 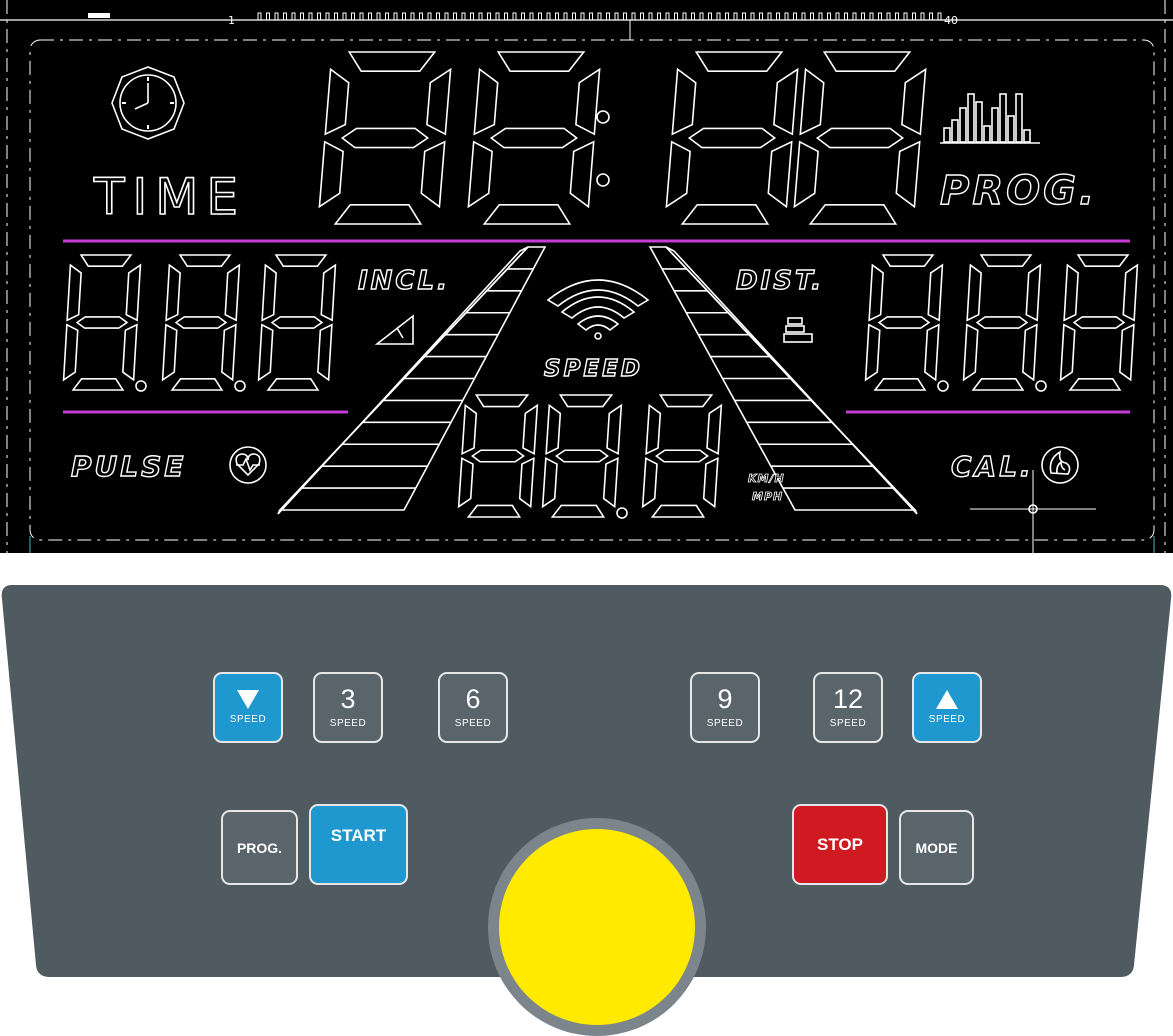 I want to click on mode-button-label: MODE, so click(x=936, y=847).